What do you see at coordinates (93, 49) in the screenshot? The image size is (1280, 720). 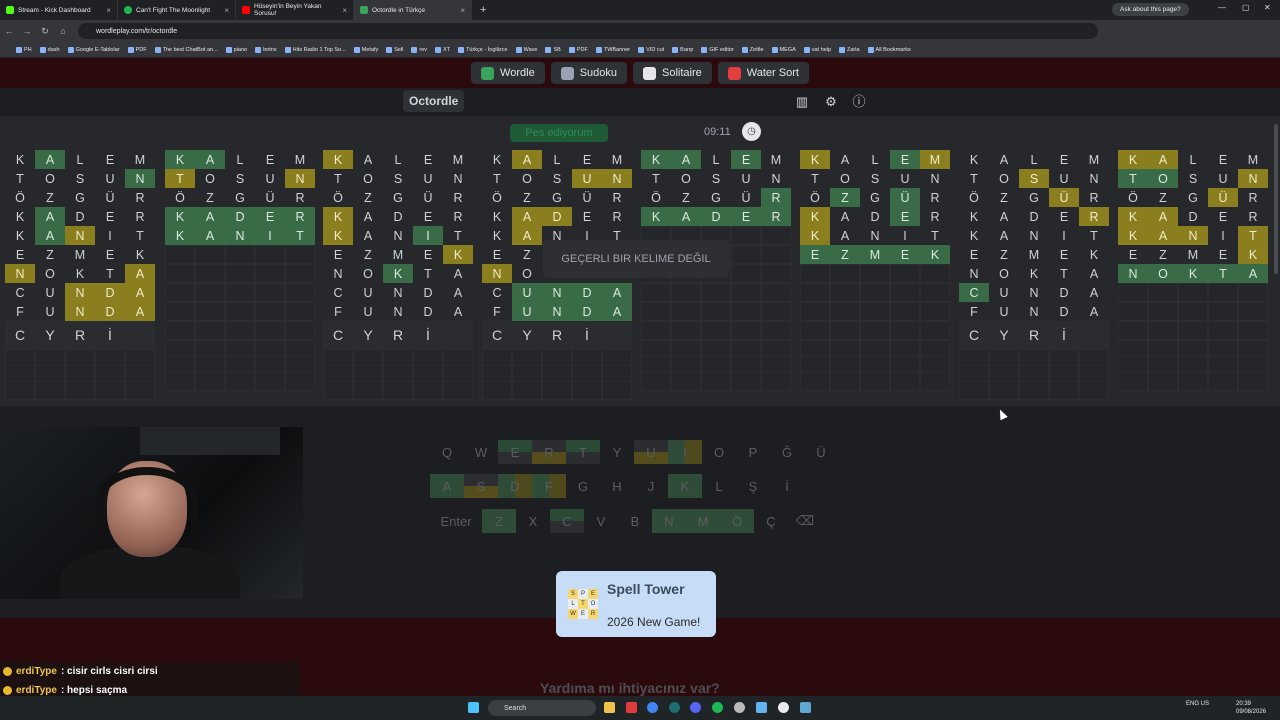 I see `bookmark-item: Google E-Tablolar` at bounding box center [93, 49].